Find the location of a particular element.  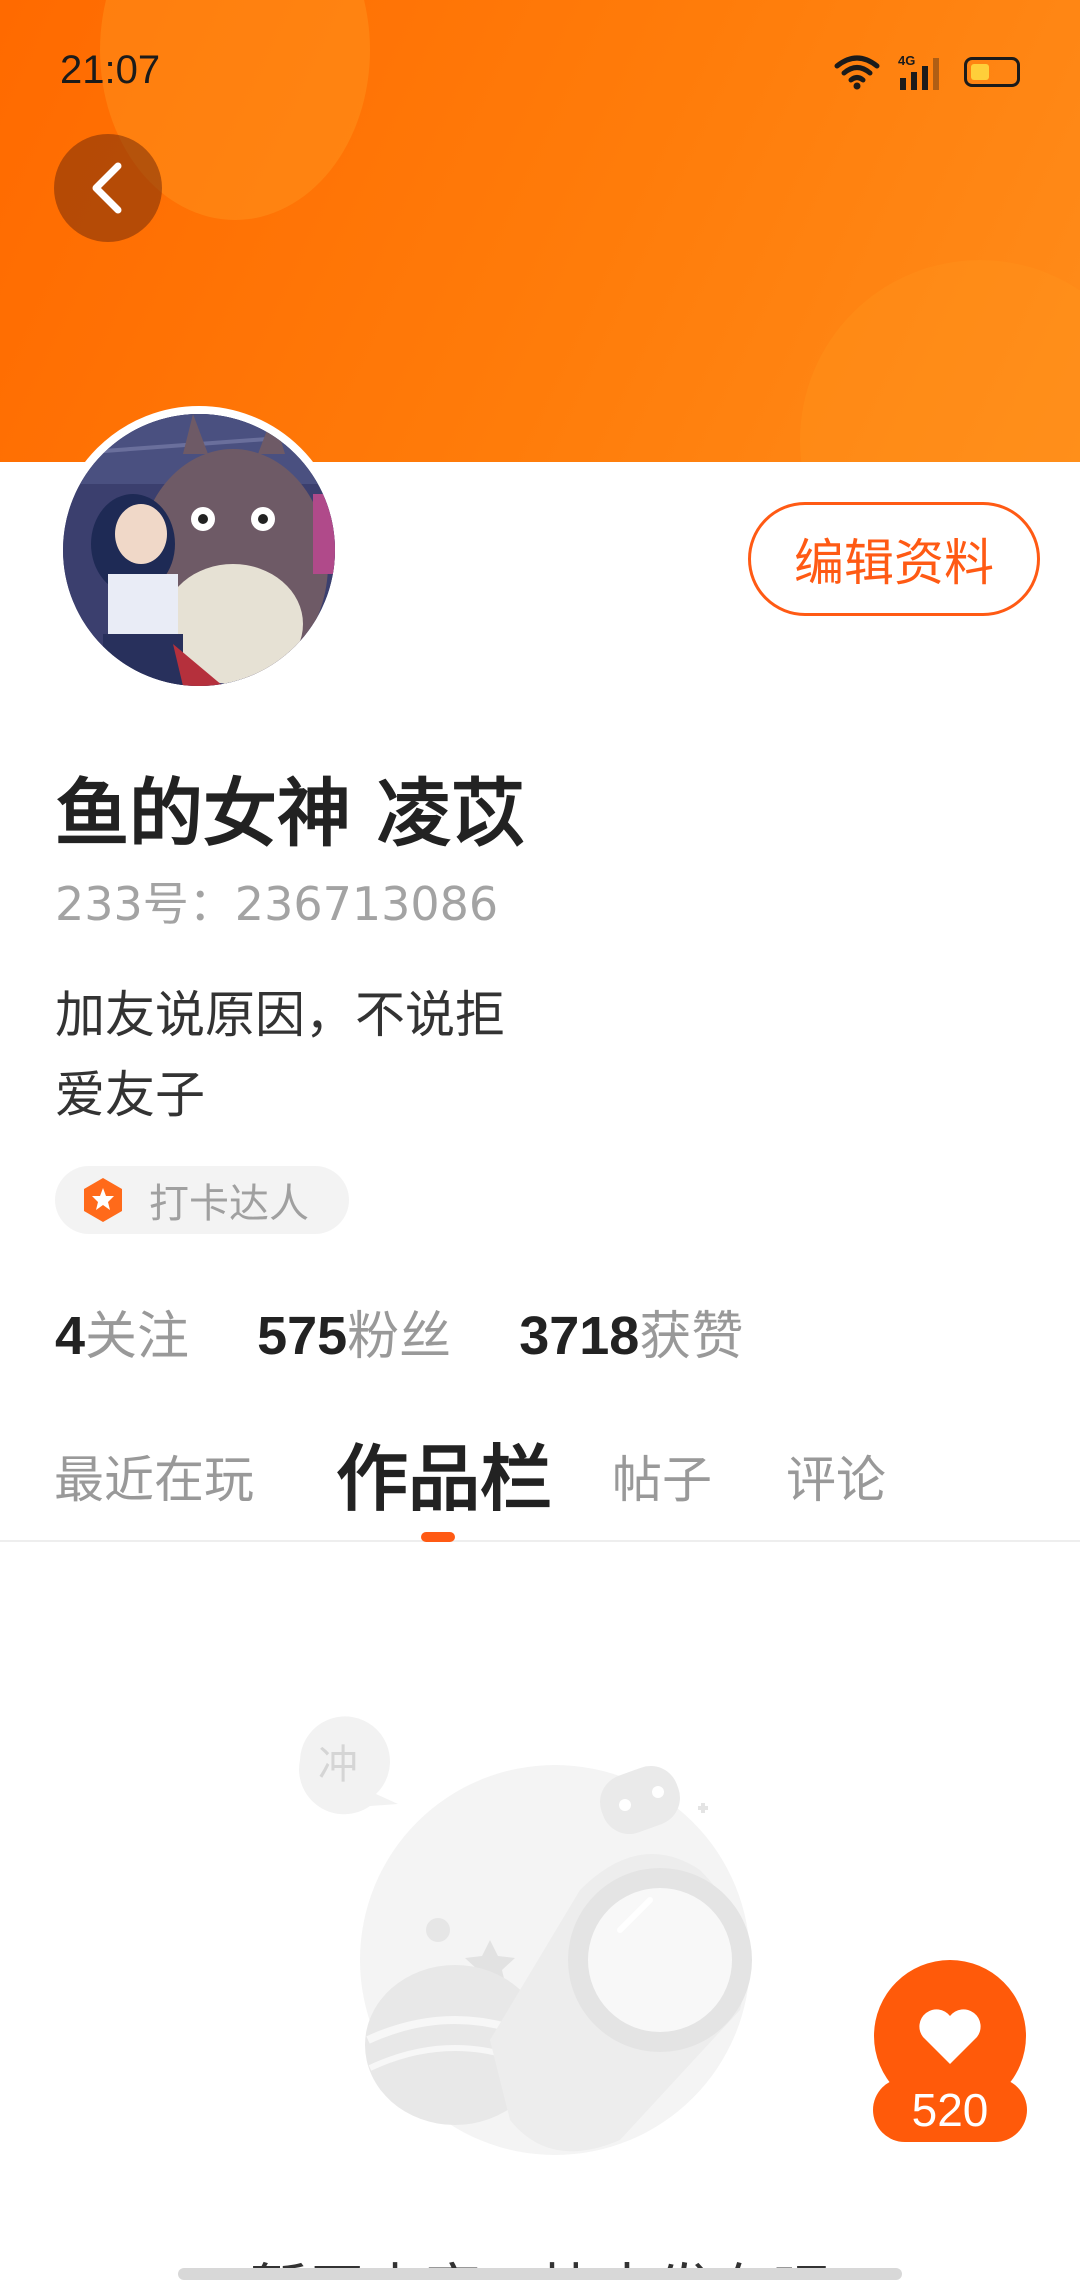

account-id: 233号：236713086 is located at coordinates (277, 904).